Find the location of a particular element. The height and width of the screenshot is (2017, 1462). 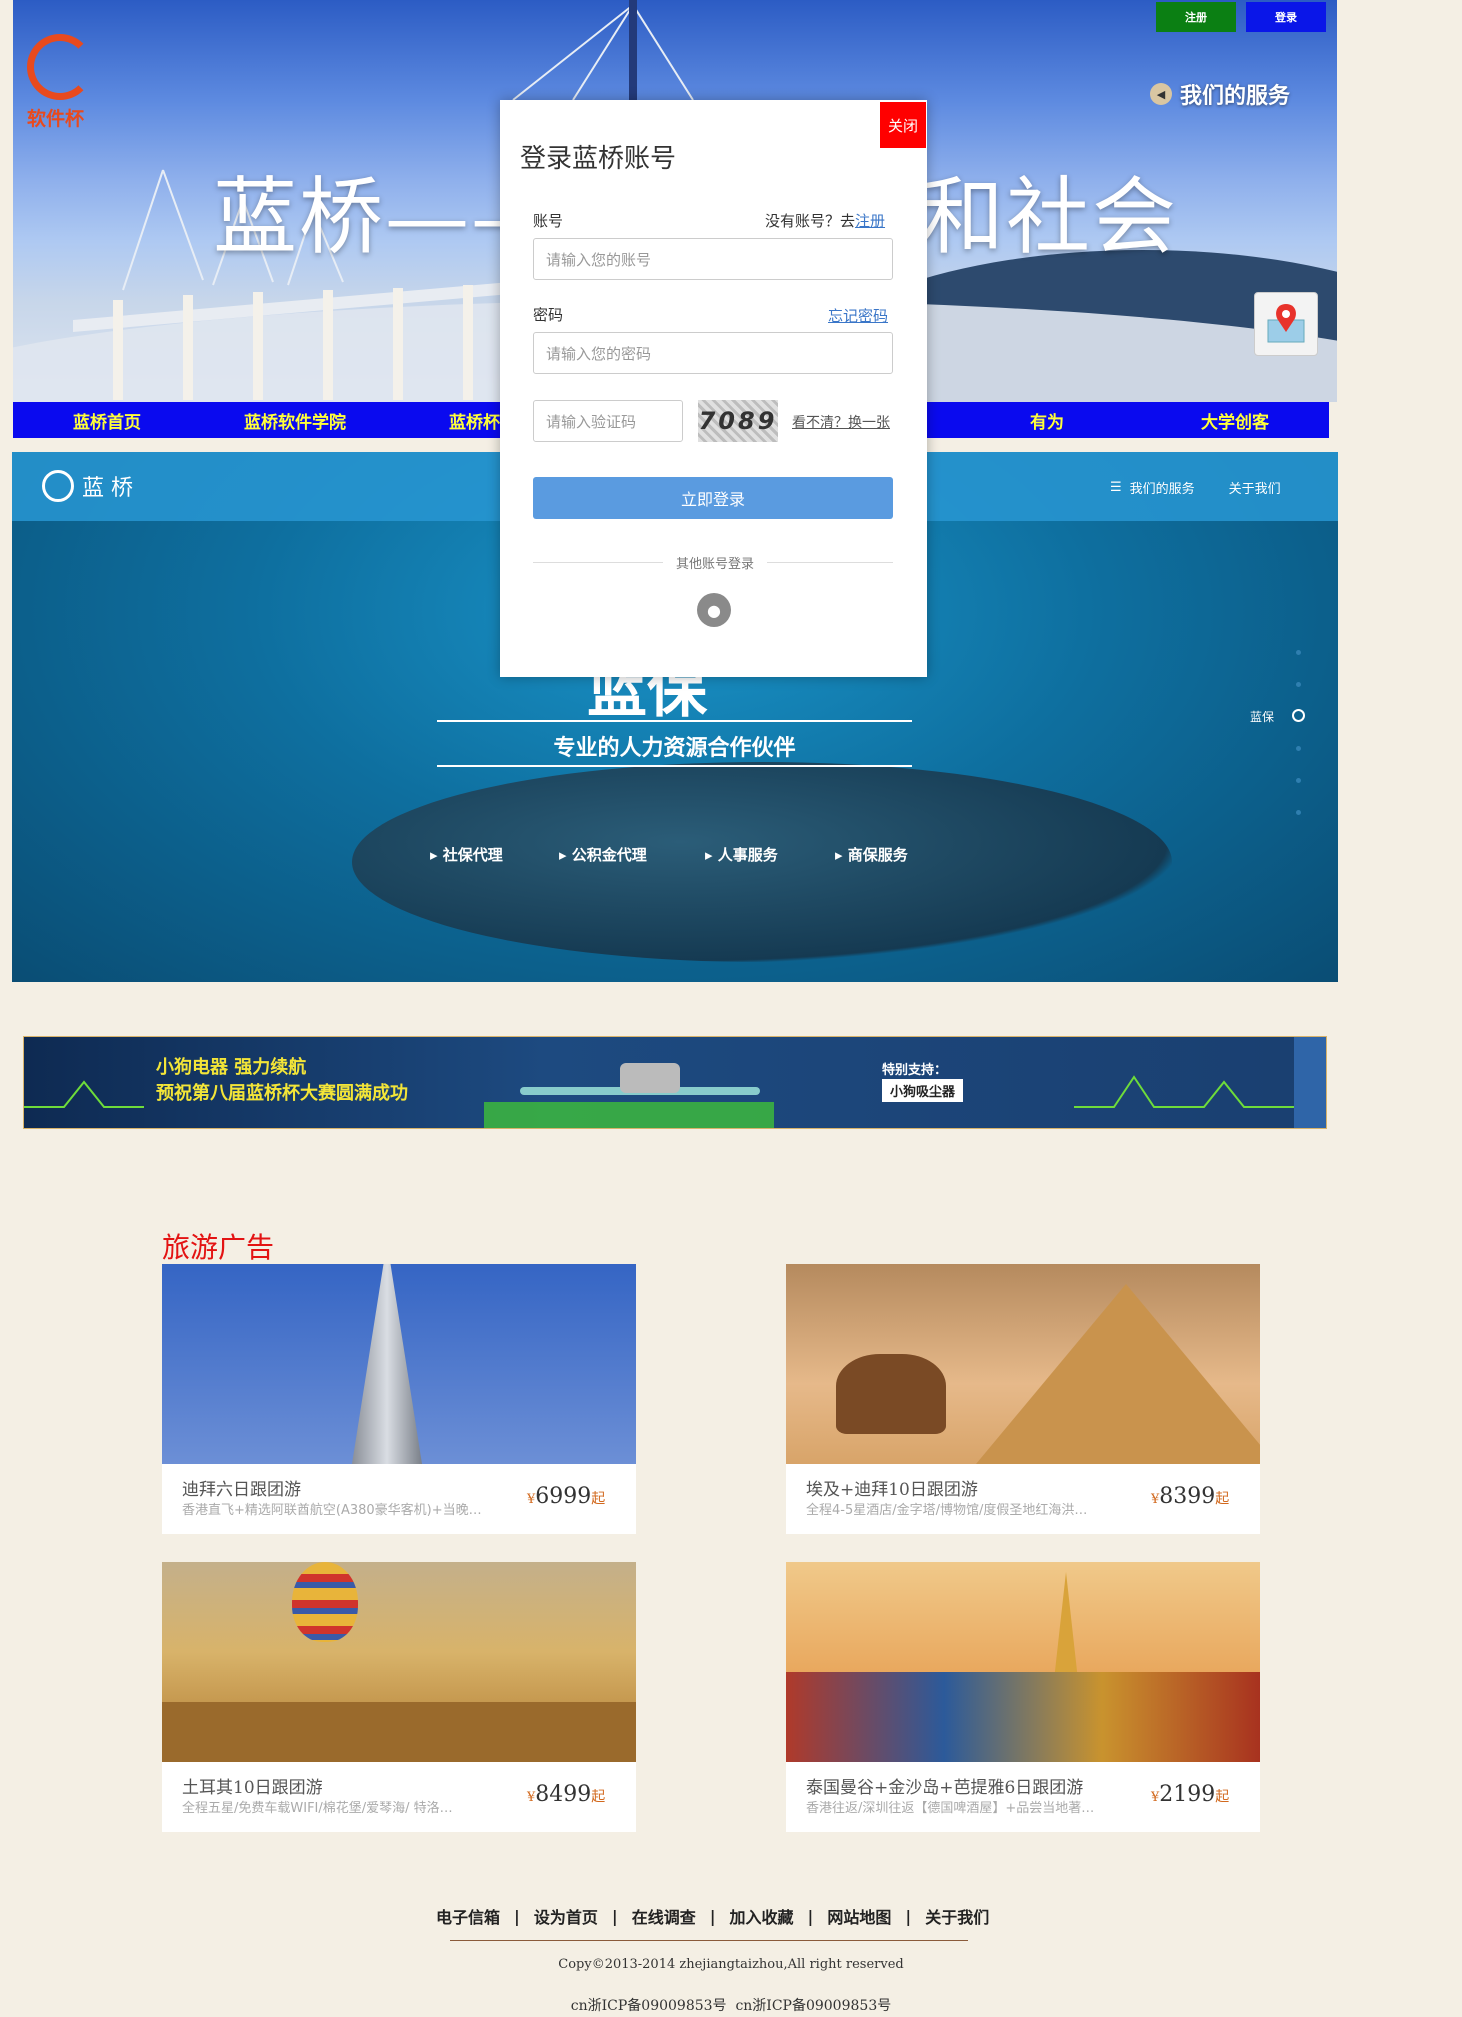

card-title: 迪拜六日跟团游 is located at coordinates (241, 1490).